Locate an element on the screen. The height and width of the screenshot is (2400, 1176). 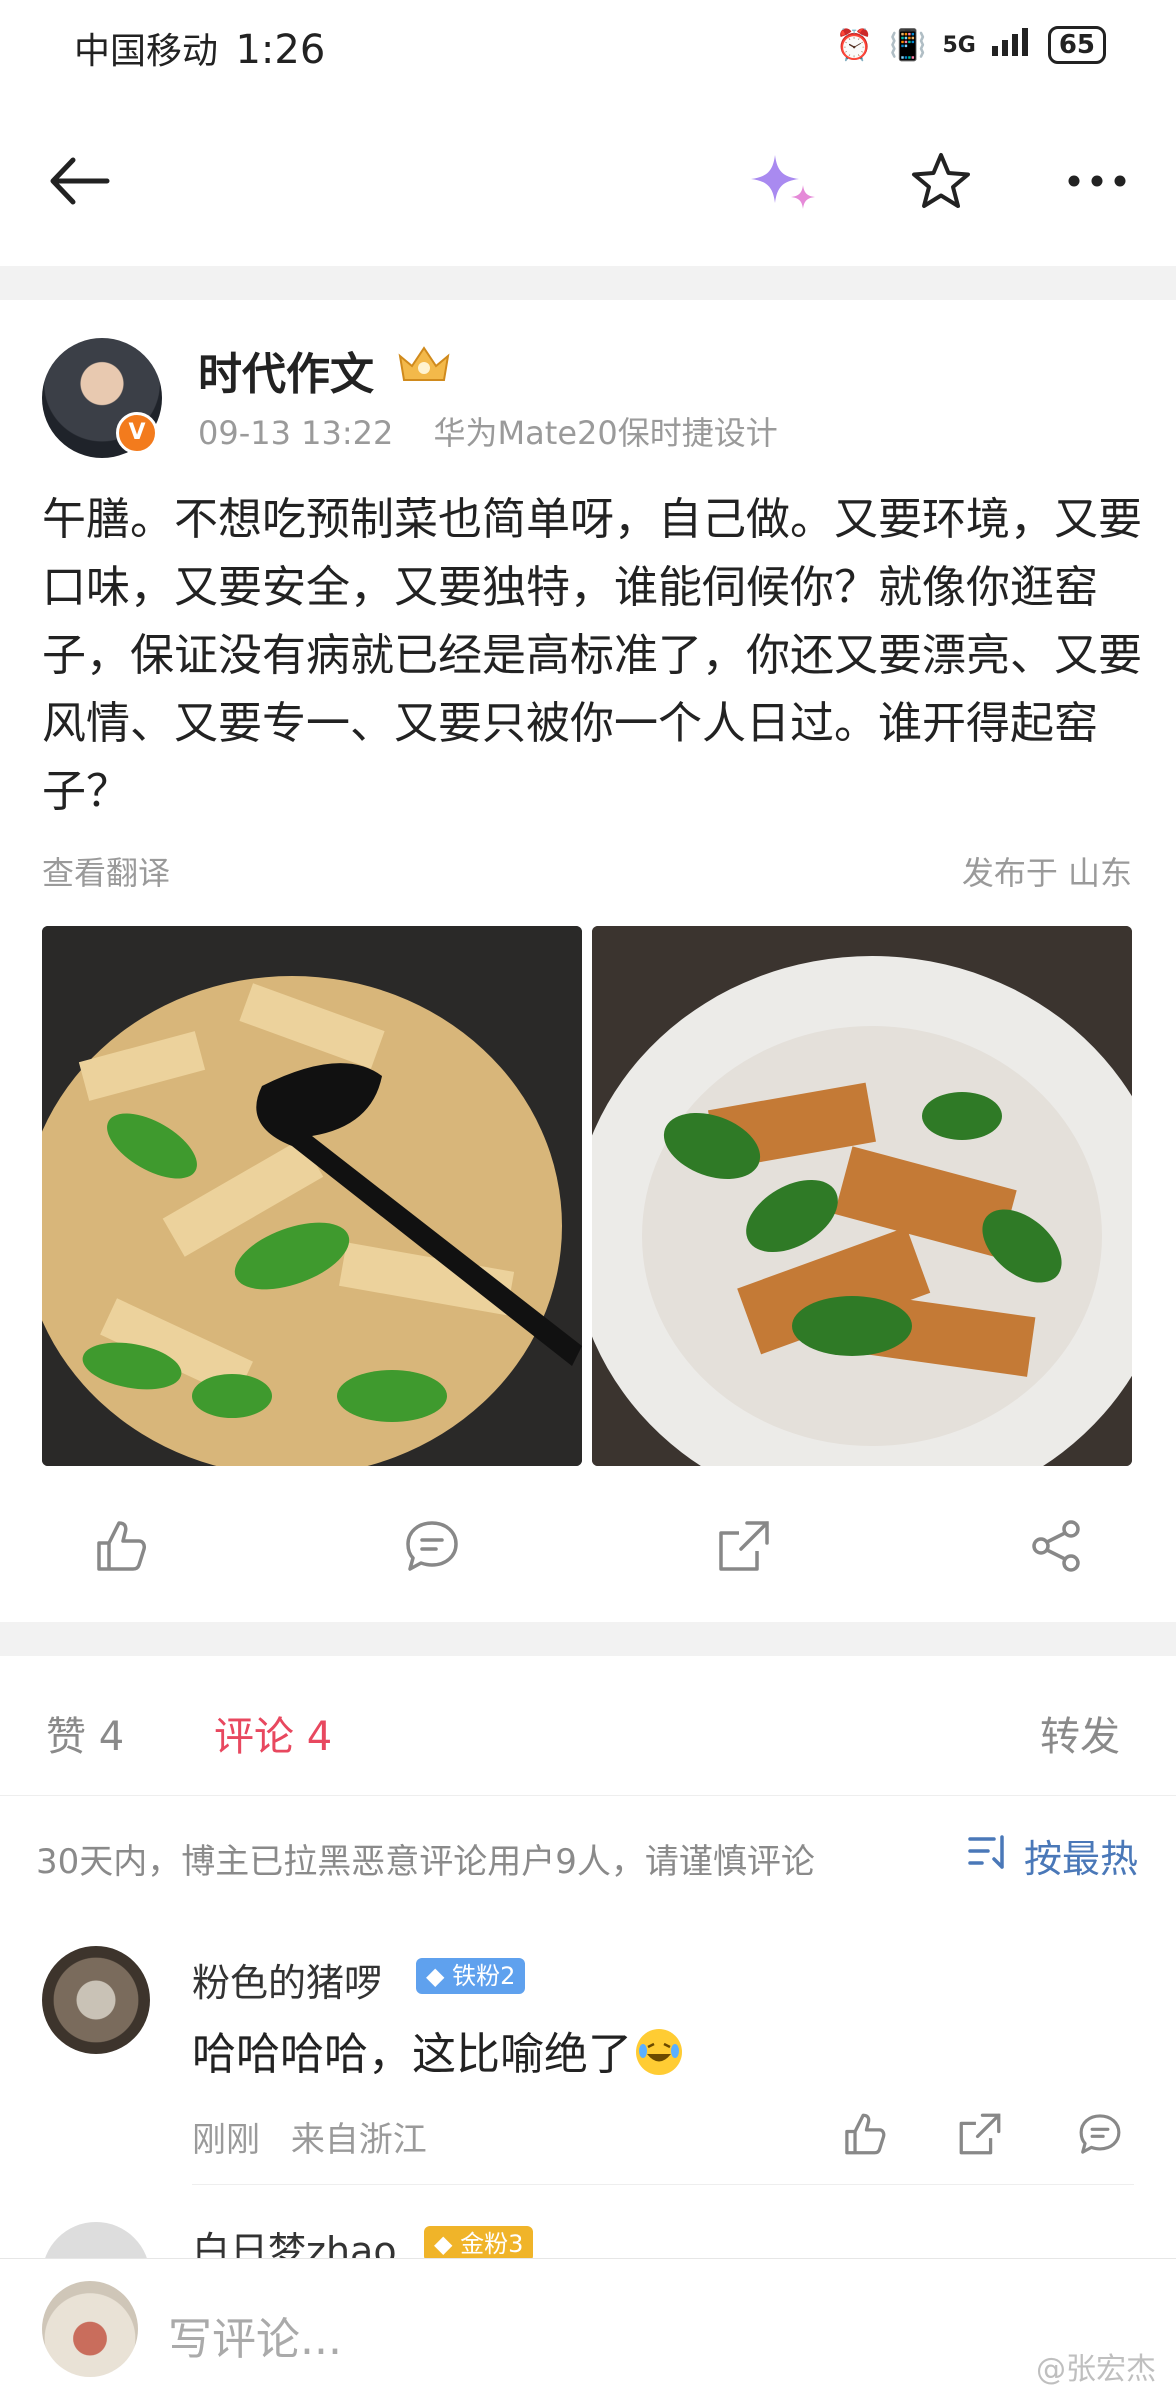
comment-separator is located at coordinates (663, 2184).